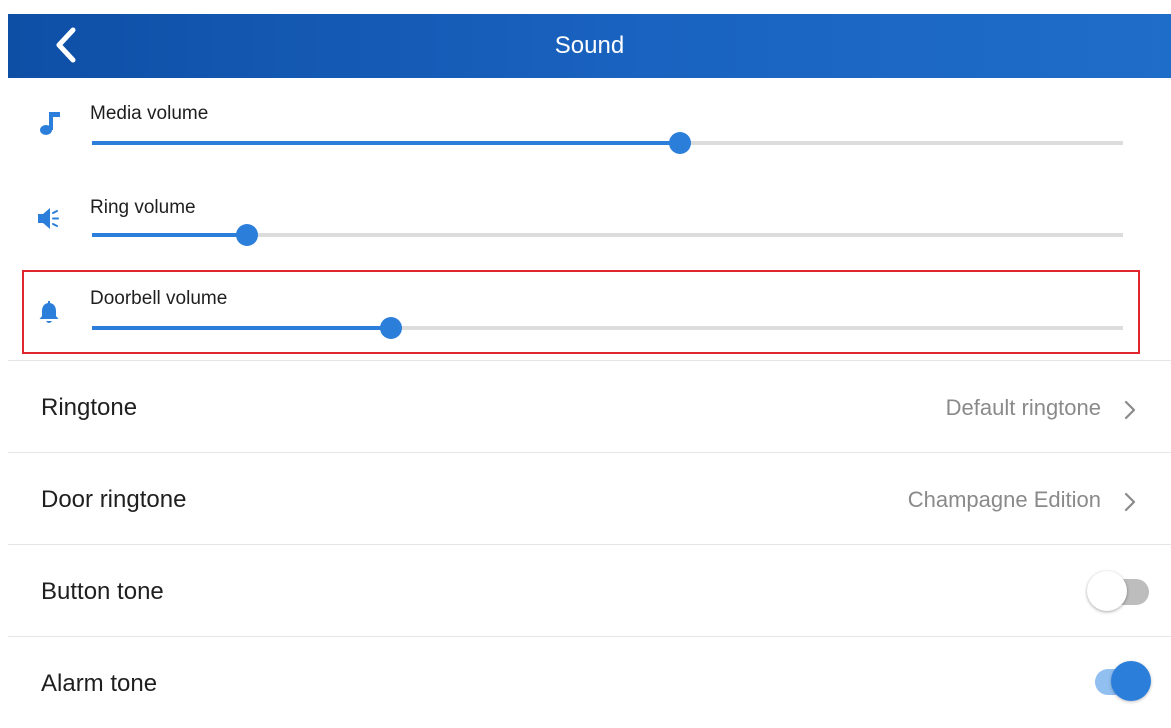 The width and height of the screenshot is (1171, 728). I want to click on button-tone-row: Button tone, so click(589, 590).